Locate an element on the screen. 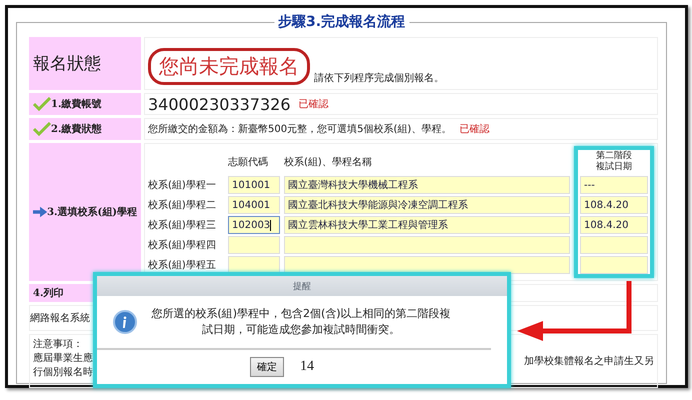 The width and height of the screenshot is (692, 400). note-line: 注意事項： is located at coordinates (58, 344).